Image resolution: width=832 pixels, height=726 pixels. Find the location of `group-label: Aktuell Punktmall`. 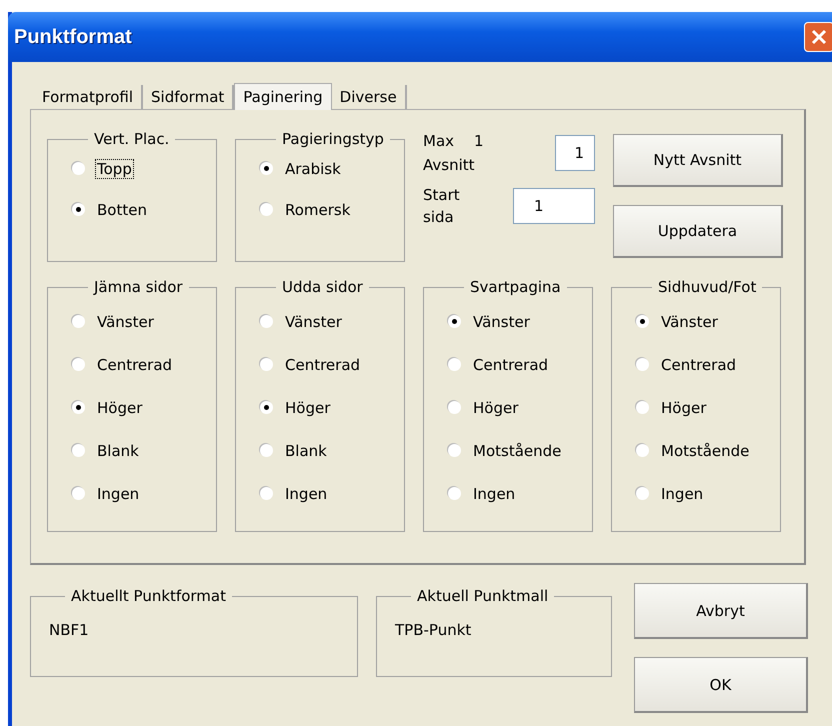

group-label: Aktuell Punktmall is located at coordinates (483, 596).